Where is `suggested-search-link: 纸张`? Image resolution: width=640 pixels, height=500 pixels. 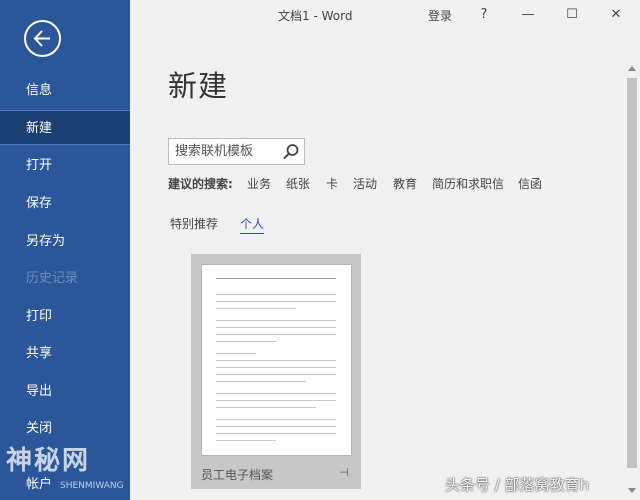 suggested-search-link: 纸张 is located at coordinates (298, 183).